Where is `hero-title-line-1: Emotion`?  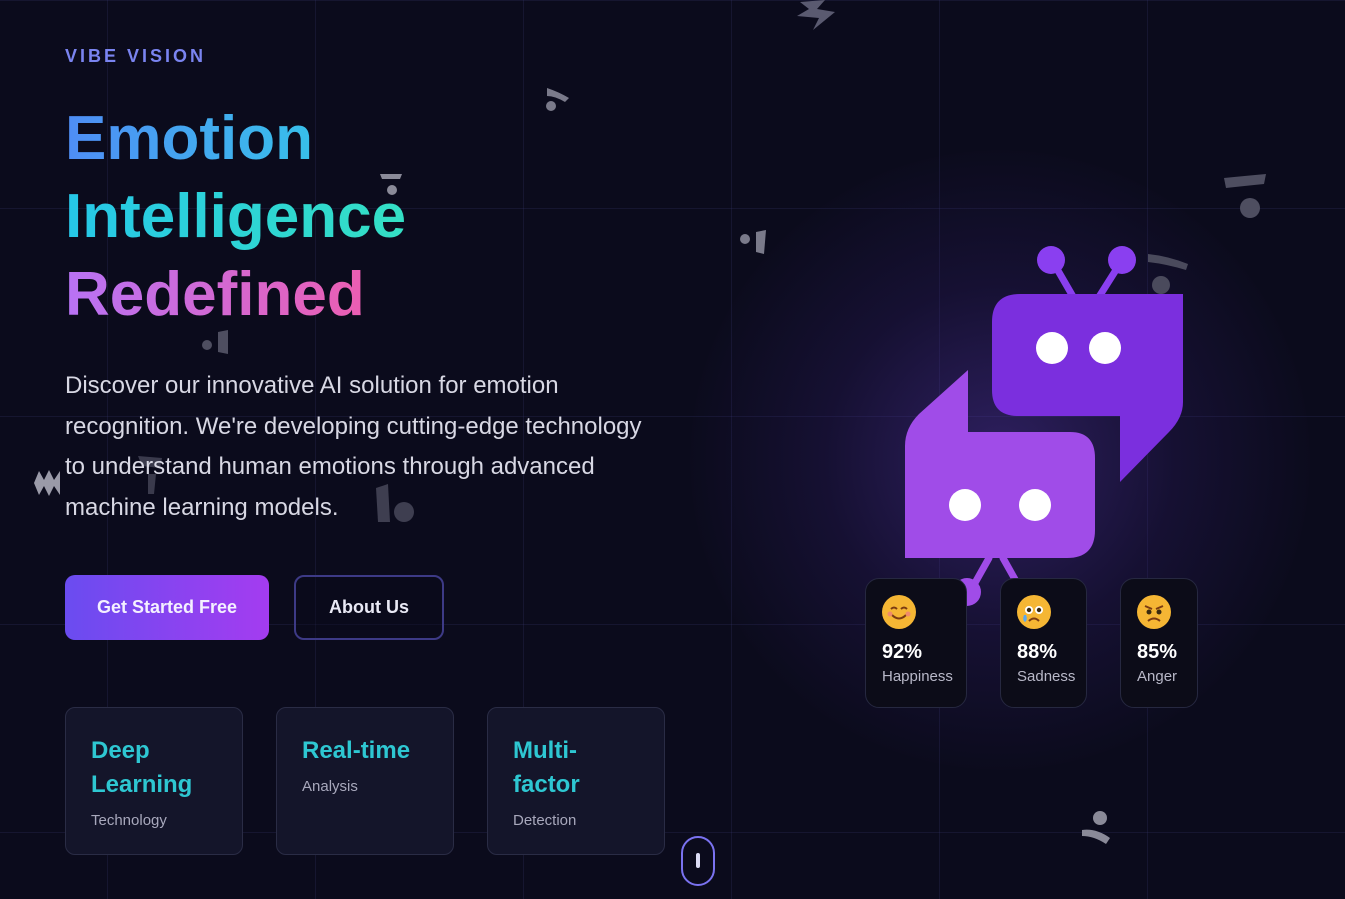
hero-title-line-1: Emotion is located at coordinates (235, 139).